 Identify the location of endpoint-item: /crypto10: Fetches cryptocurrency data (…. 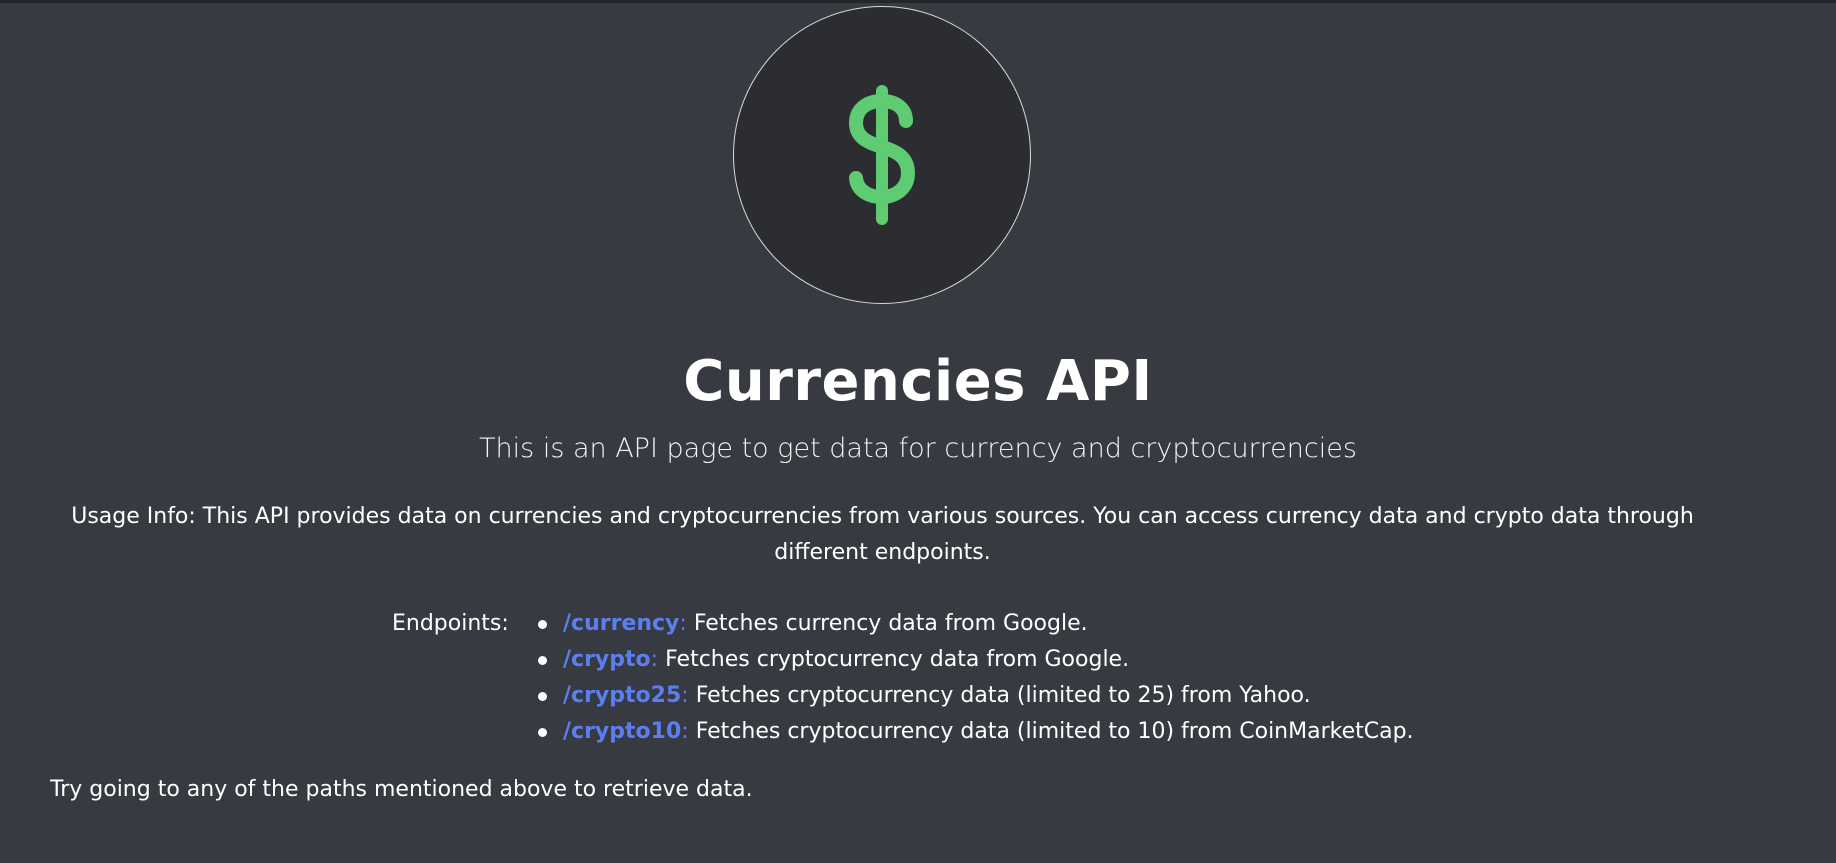
(973, 732).